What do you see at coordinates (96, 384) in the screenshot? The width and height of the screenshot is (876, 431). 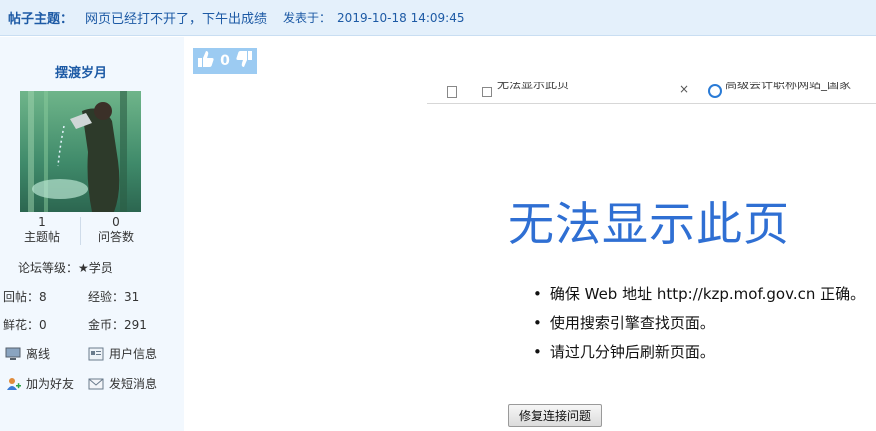 I see `envelope-icon` at bounding box center [96, 384].